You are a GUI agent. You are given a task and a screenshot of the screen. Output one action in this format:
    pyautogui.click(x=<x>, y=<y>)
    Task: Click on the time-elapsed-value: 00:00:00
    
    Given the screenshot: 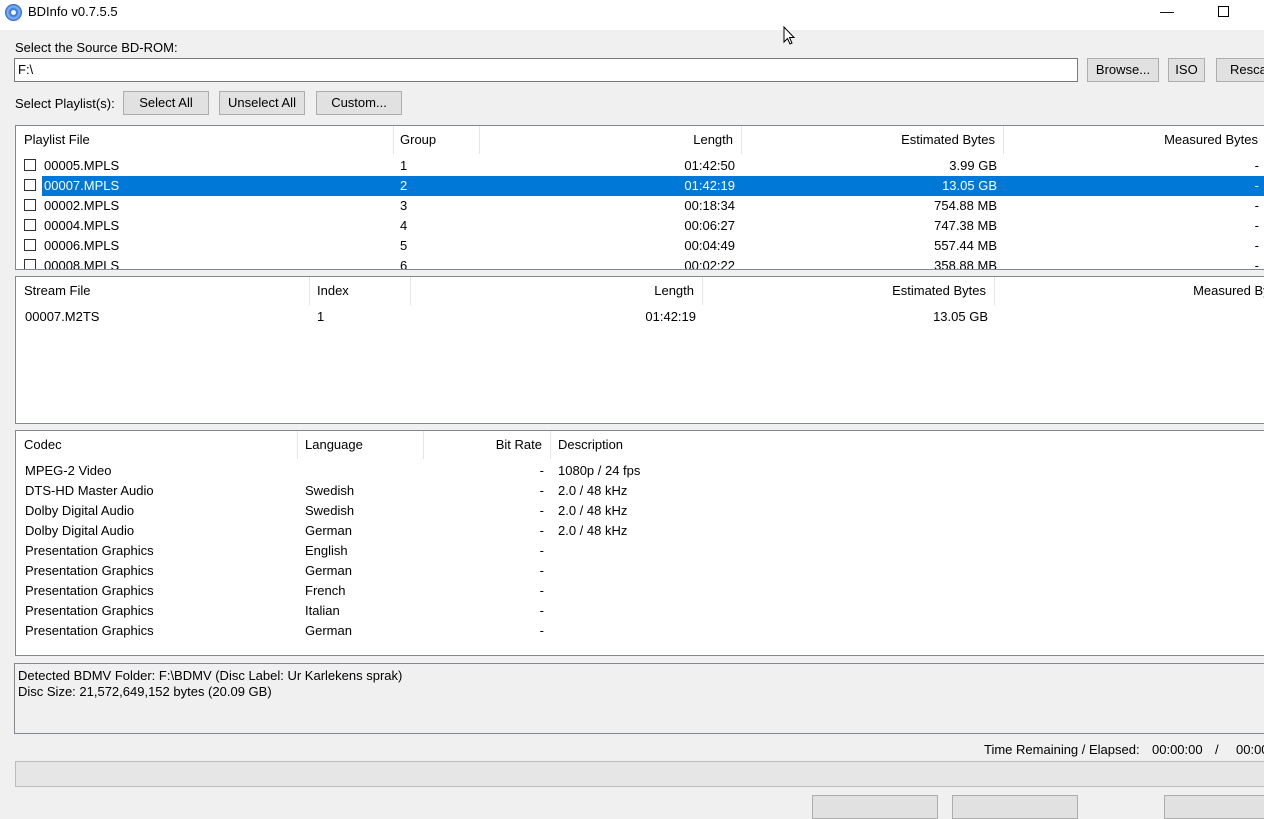 What is the action you would take?
    pyautogui.click(x=1250, y=749)
    